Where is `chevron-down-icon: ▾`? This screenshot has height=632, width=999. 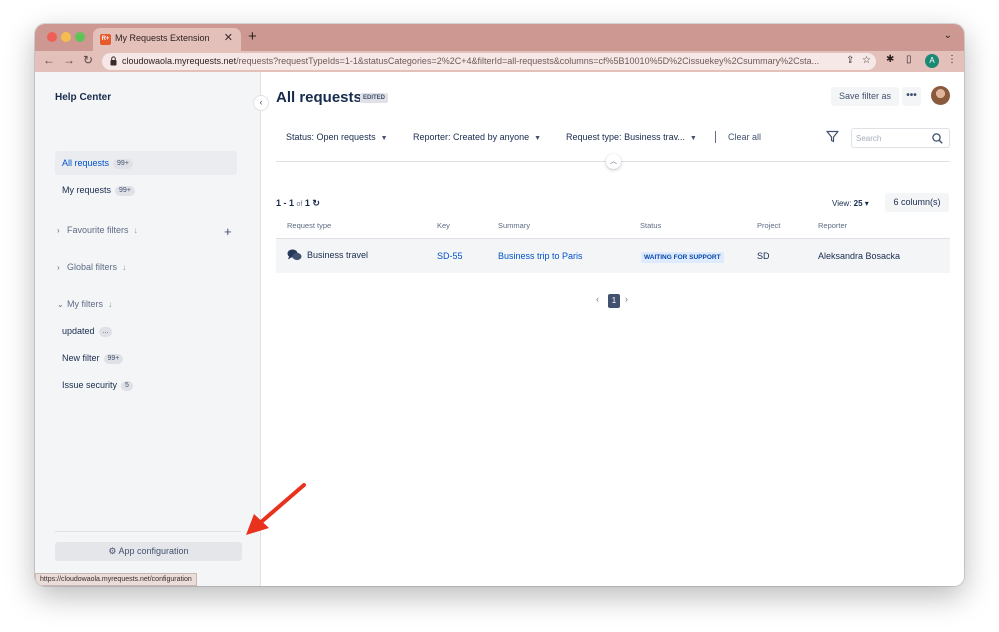
chevron-down-icon: ▾ is located at coordinates (866, 203).